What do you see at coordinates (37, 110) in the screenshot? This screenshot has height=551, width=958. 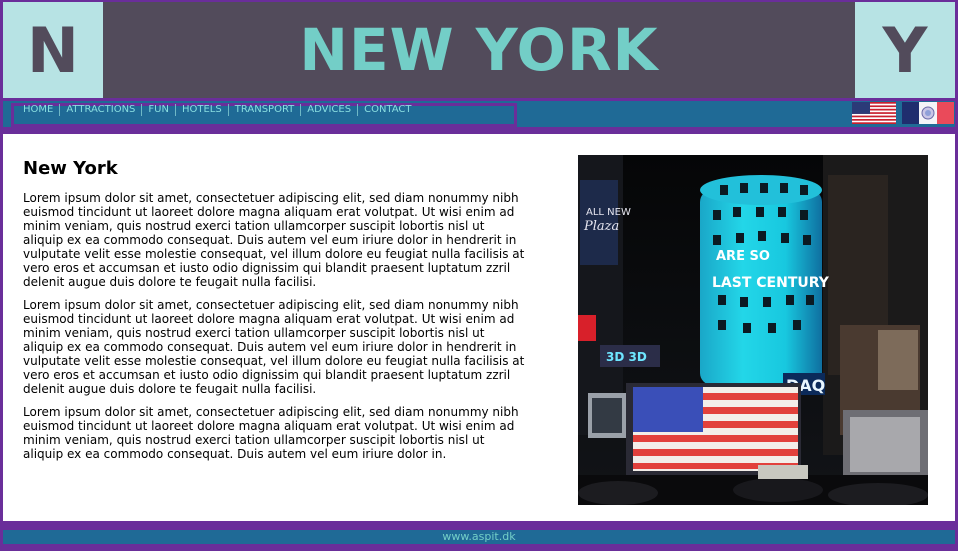 I see `nav-item-home: HOME` at bounding box center [37, 110].